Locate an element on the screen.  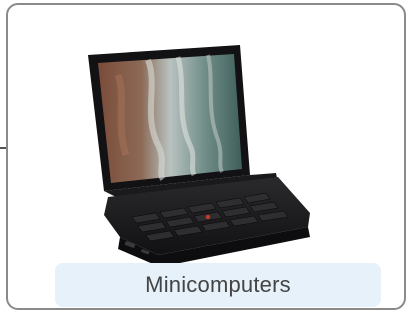
trackpoint is located at coordinates (208, 217).